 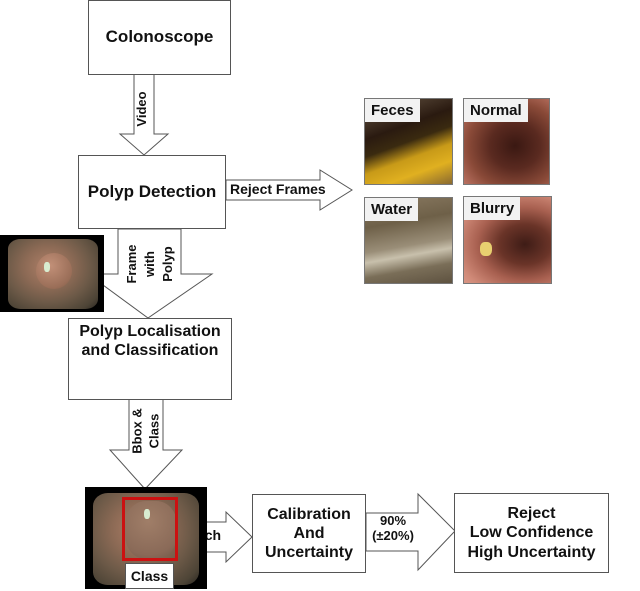 I want to click on video-arrow-label: Video, so click(x=141, y=109).